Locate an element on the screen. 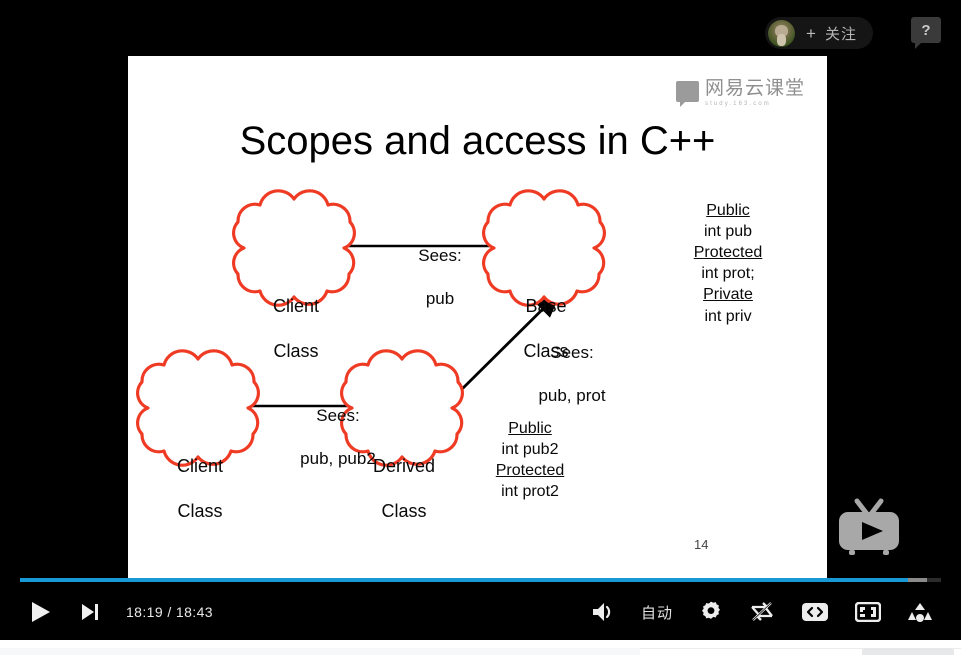 This screenshot has width=961, height=655. base-protected-member: int prot; is located at coordinates (728, 274).